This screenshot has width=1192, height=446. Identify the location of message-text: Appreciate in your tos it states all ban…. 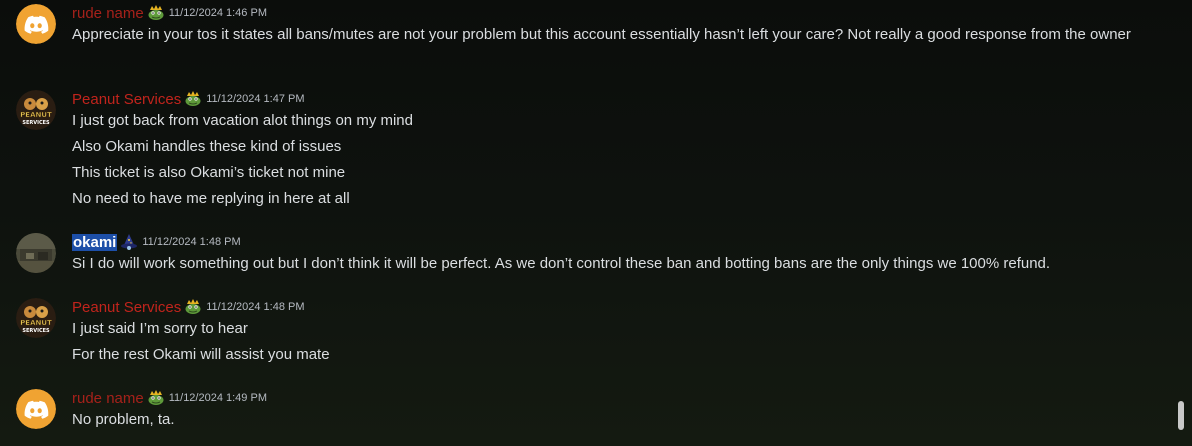
(601, 34).